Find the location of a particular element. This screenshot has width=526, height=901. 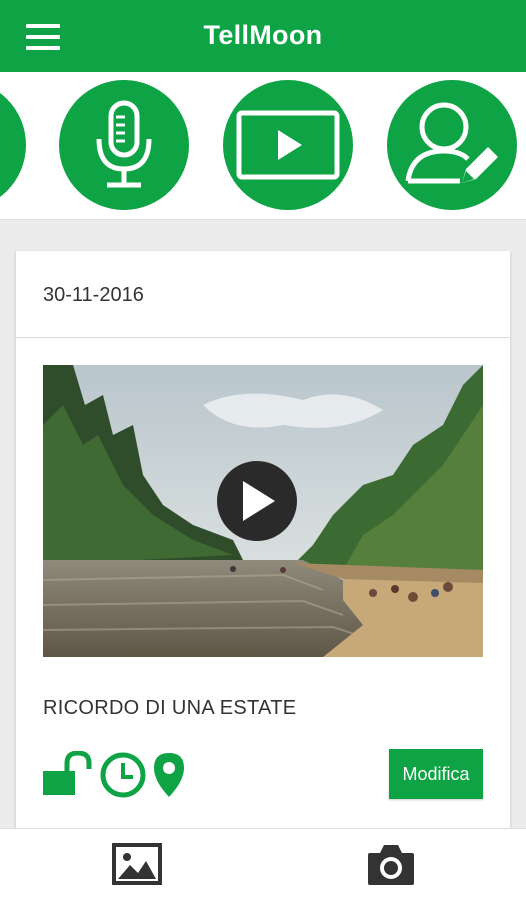

memory-date: 30-11-2016 is located at coordinates (93, 295).